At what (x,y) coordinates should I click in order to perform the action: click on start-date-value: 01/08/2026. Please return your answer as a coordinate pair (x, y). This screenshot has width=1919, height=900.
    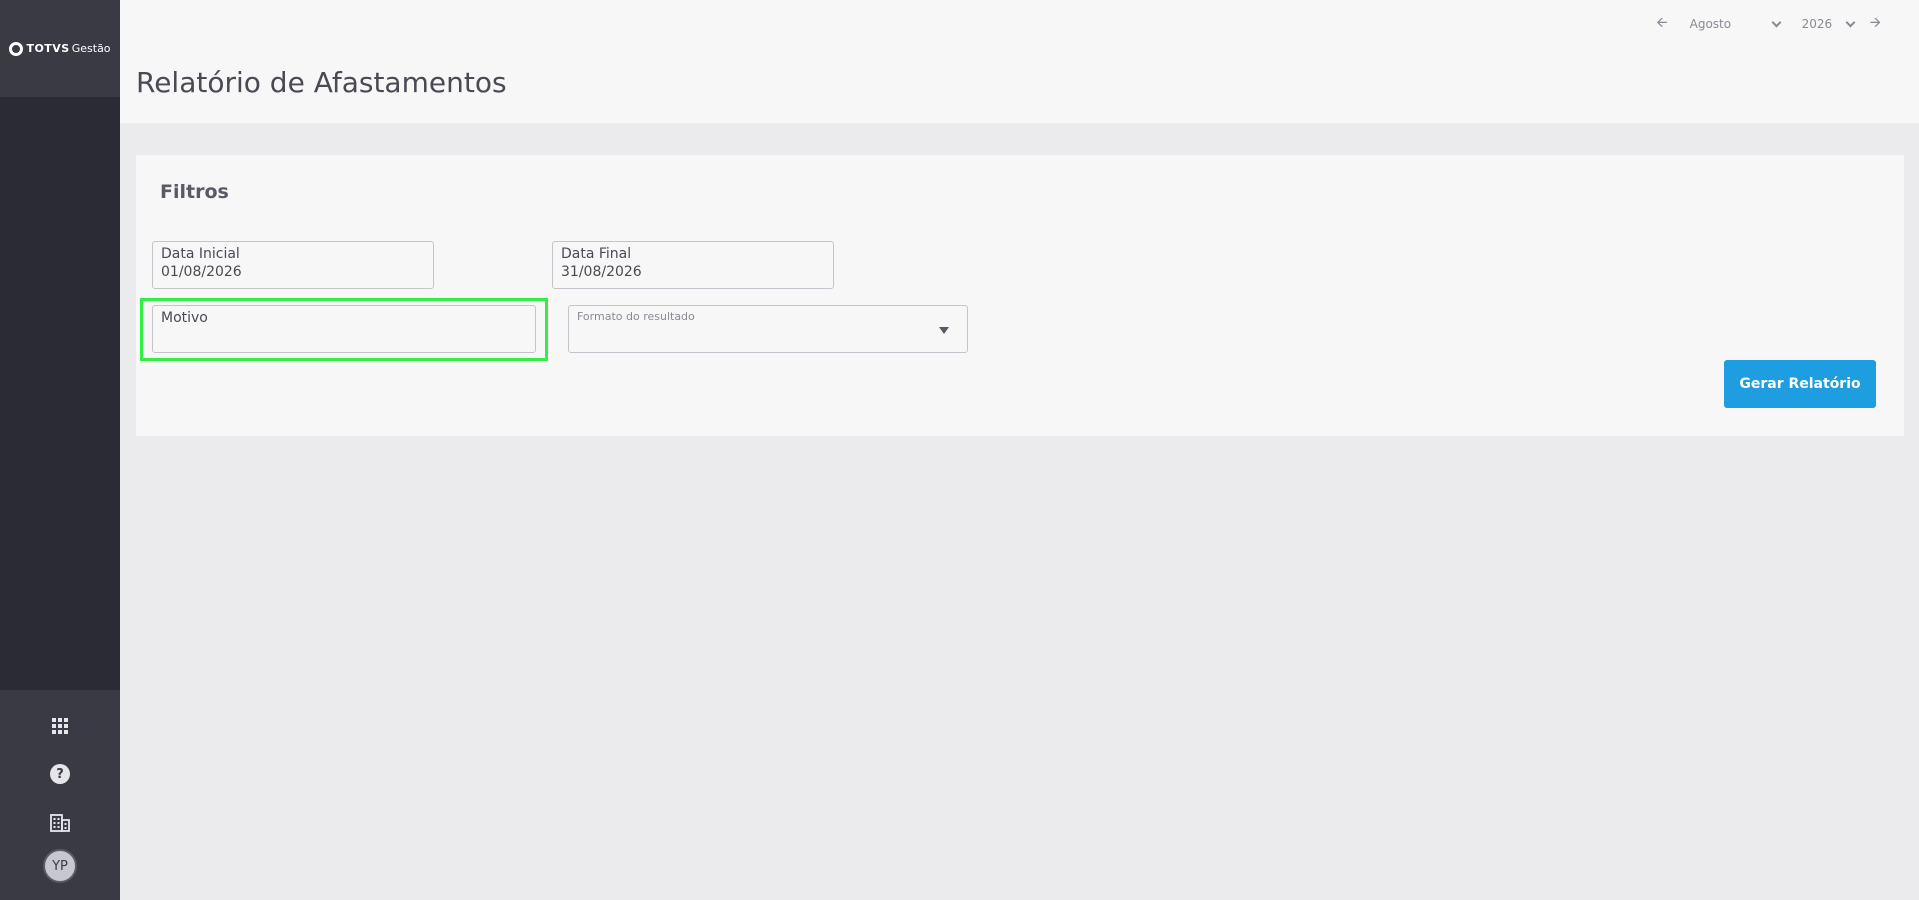
    Looking at the image, I should click on (201, 272).